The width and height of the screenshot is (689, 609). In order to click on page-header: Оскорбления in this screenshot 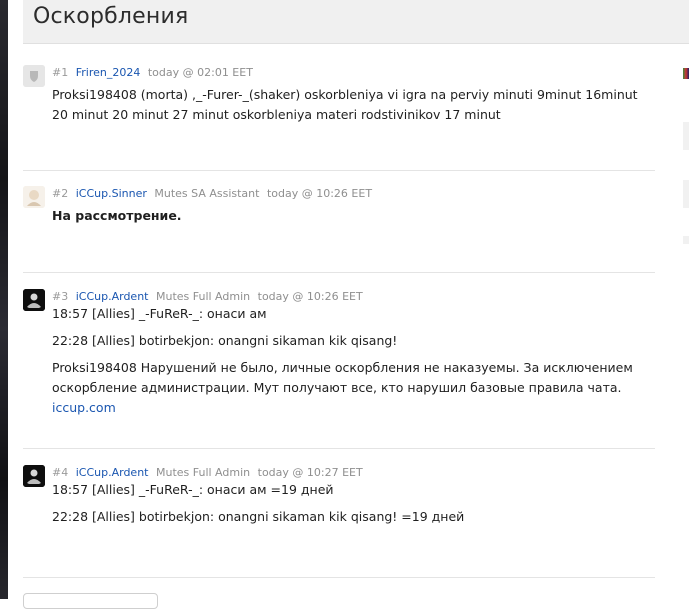, I will do `click(356, 22)`.